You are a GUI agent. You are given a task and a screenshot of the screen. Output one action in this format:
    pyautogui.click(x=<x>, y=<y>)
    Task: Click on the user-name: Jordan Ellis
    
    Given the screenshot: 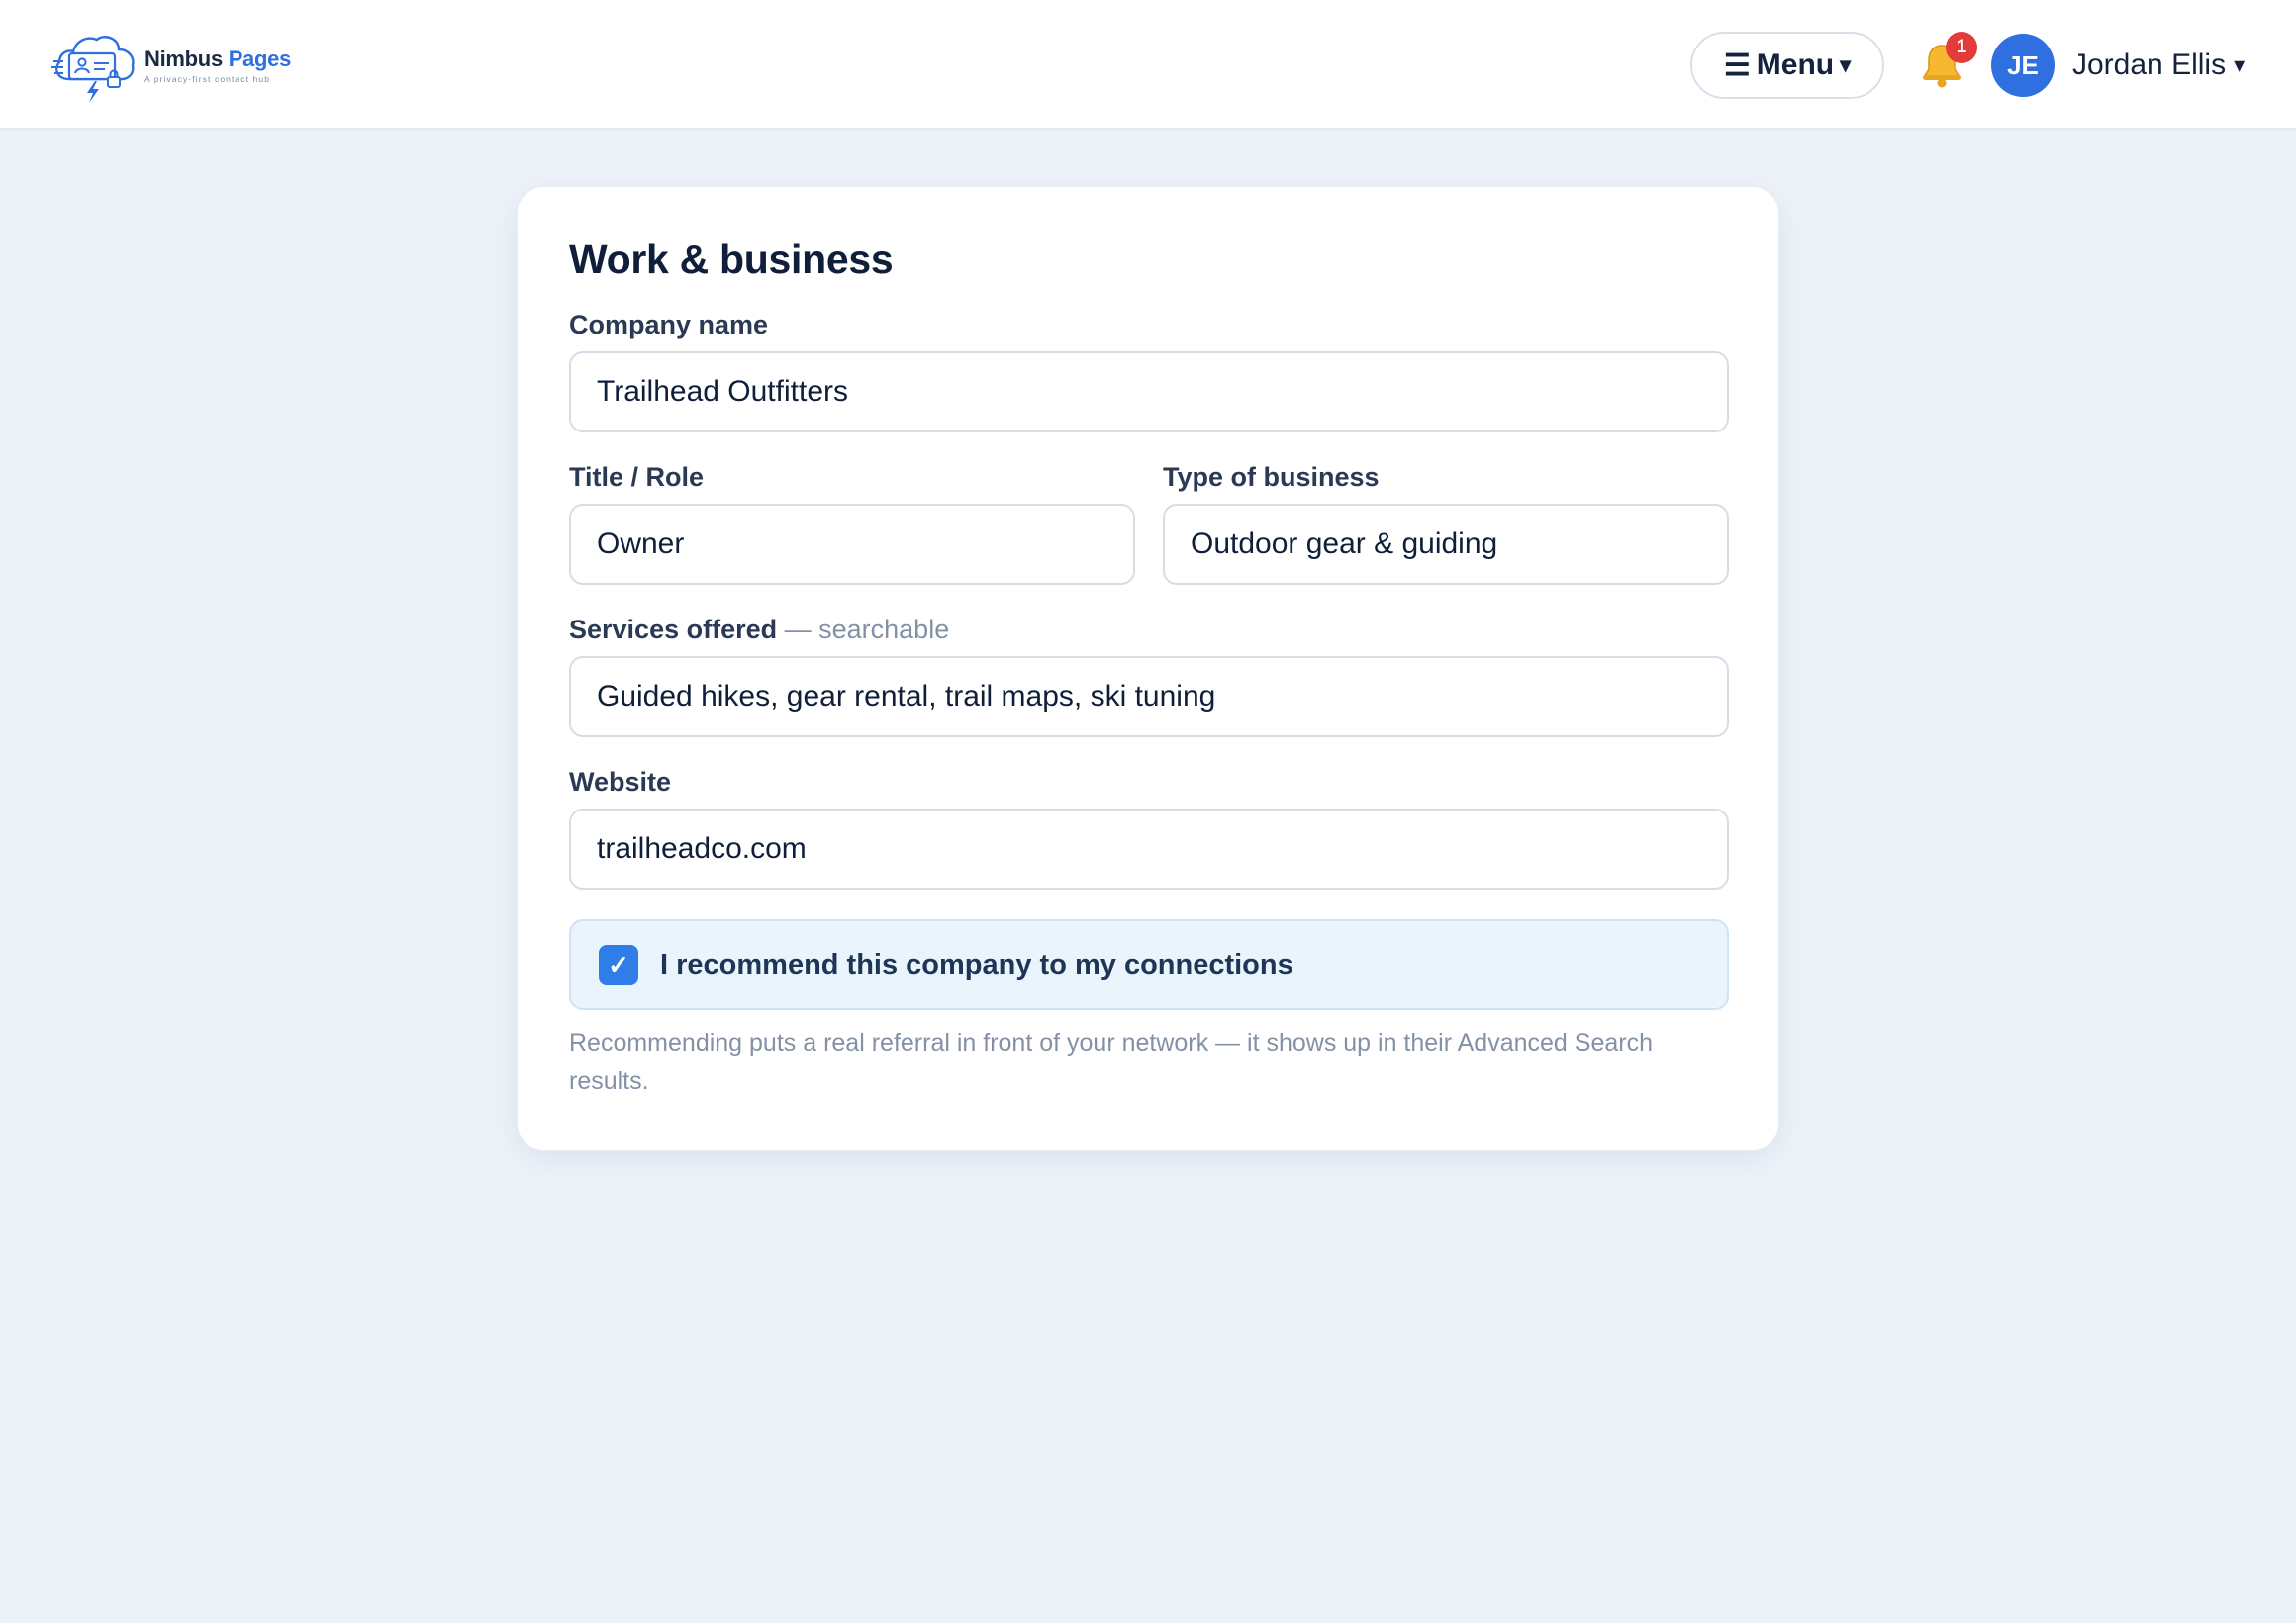 What is the action you would take?
    pyautogui.click(x=2149, y=64)
    